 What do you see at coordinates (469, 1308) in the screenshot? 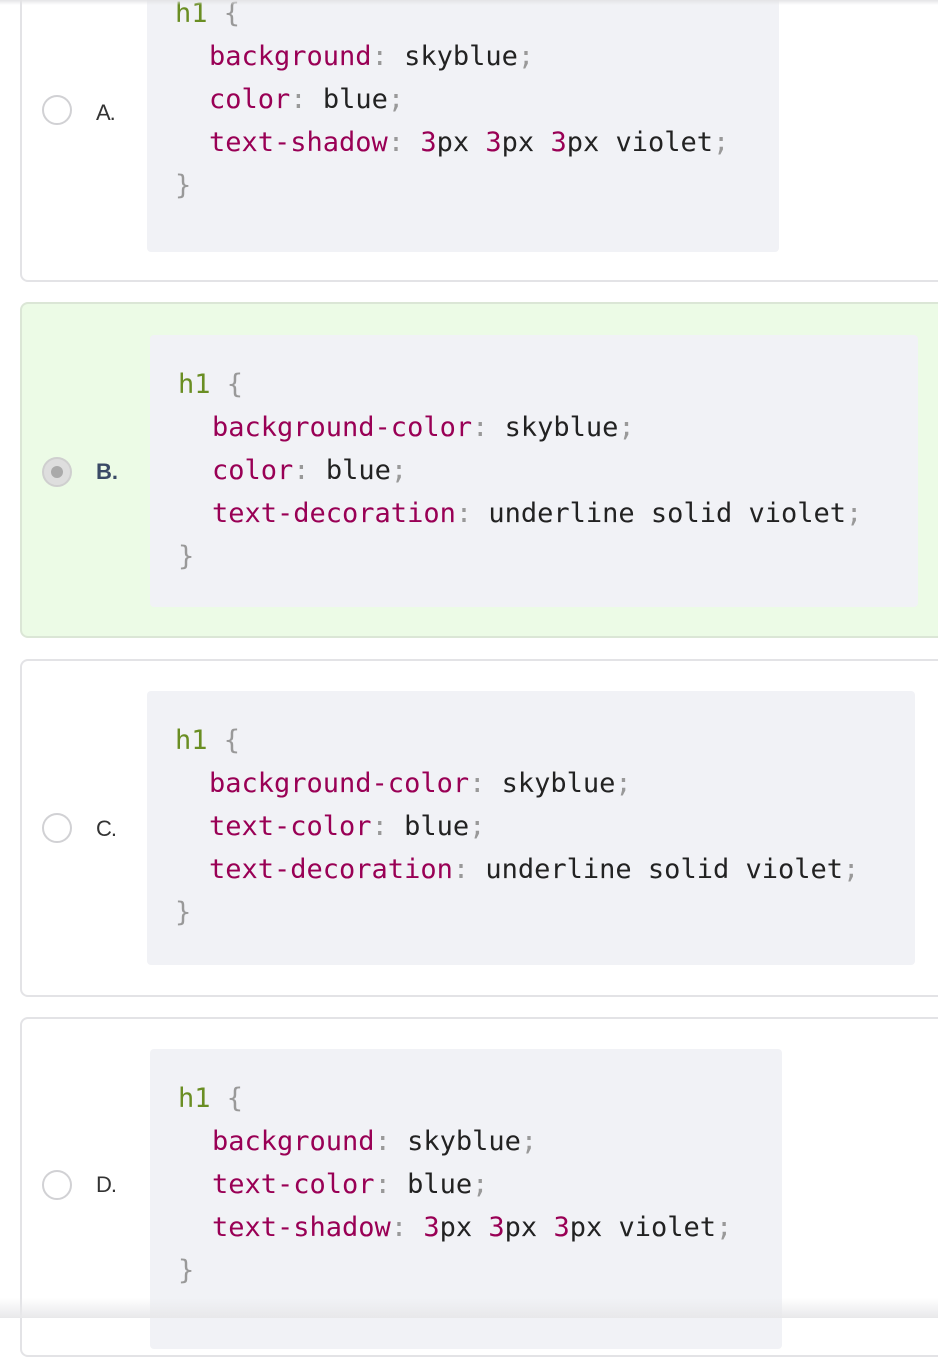
I see `bottom-scroll-shadow` at bounding box center [469, 1308].